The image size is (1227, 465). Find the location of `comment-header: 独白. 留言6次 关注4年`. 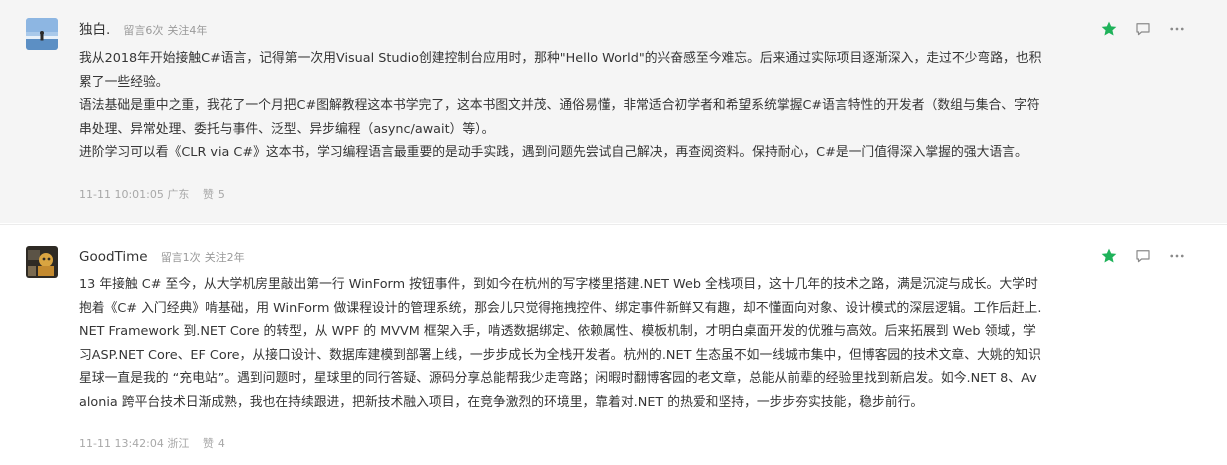

comment-header: 独白. 留言6次 关注4年 is located at coordinates (143, 29).